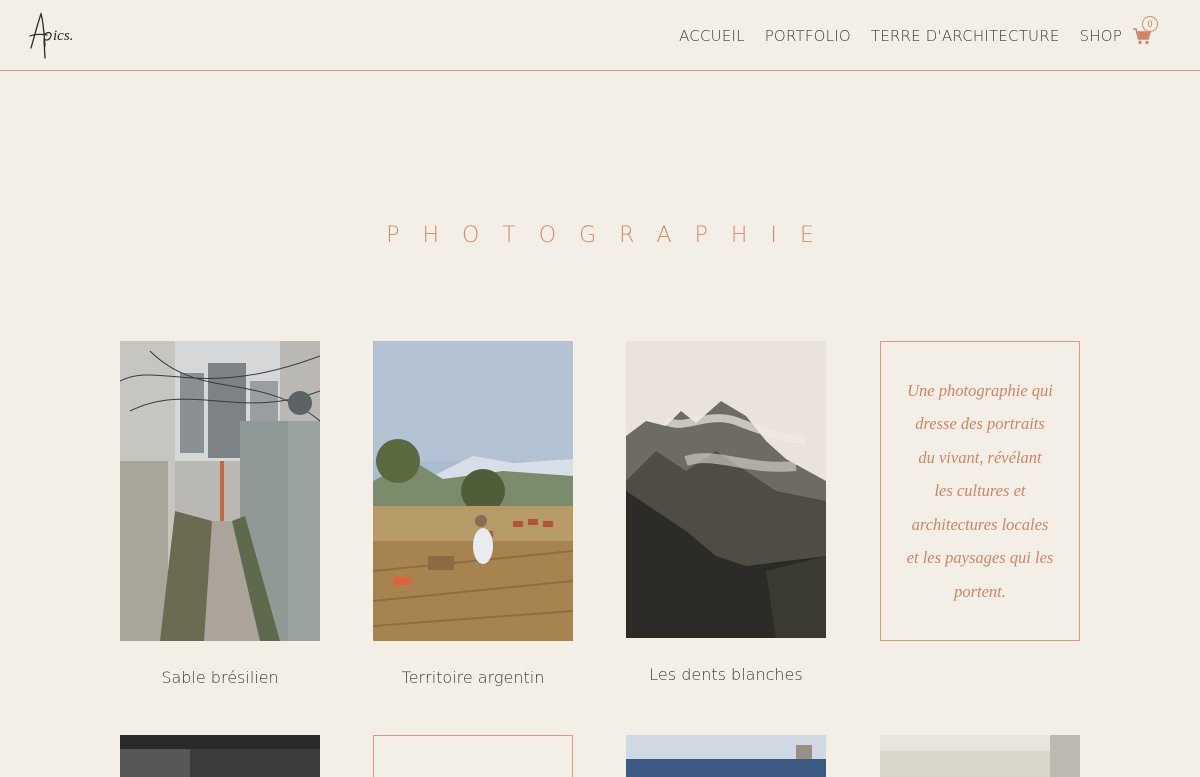 The image size is (1200, 777). What do you see at coordinates (473, 677) in the screenshot?
I see `caption: Territoire argentin` at bounding box center [473, 677].